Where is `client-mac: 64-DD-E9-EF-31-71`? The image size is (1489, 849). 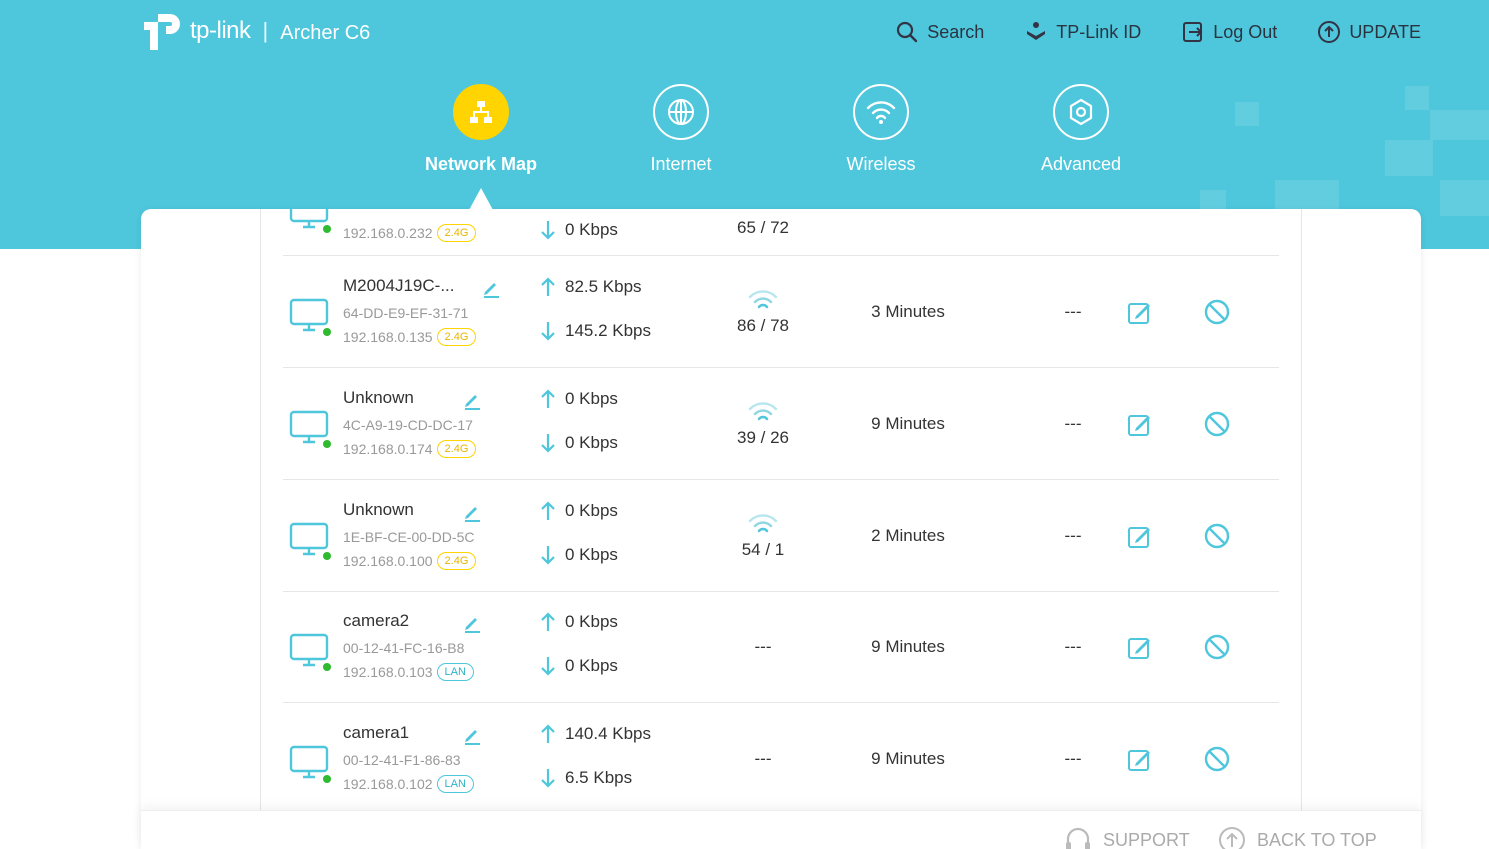
client-mac: 64-DD-E9-EF-31-71 is located at coordinates (406, 313).